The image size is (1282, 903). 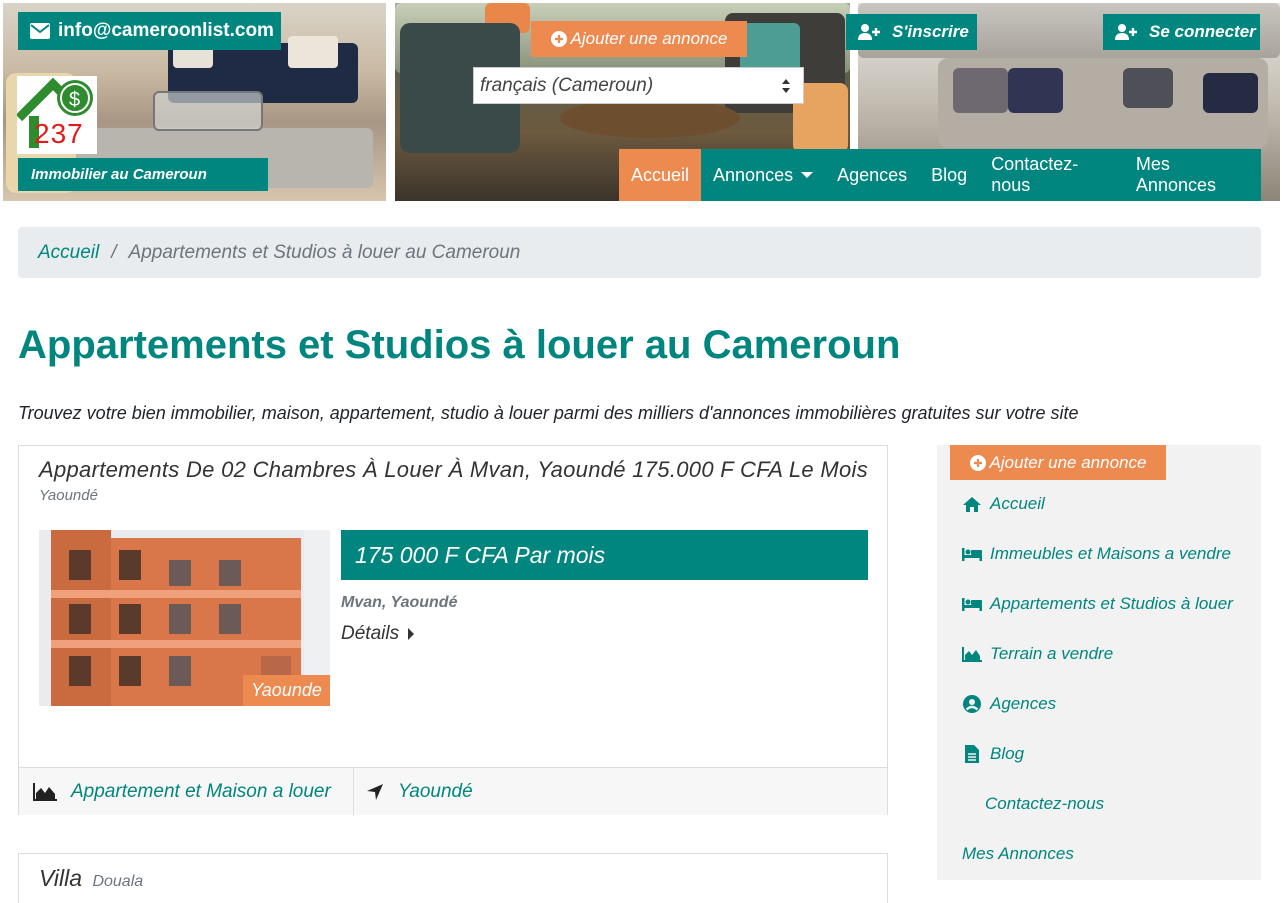 What do you see at coordinates (91, 878) in the screenshot?
I see `listing-title: Villa Douala` at bounding box center [91, 878].